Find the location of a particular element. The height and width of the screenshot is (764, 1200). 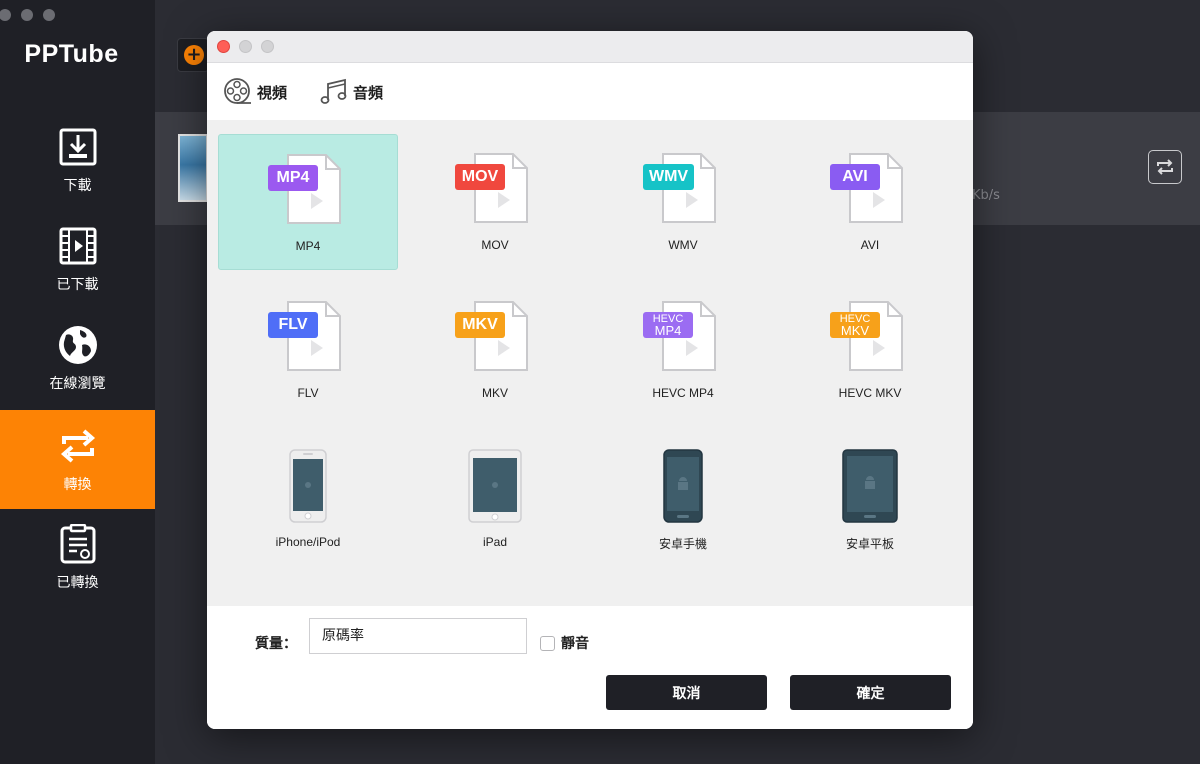

sidebar-item-convert: 轉換 is located at coordinates (77, 459).